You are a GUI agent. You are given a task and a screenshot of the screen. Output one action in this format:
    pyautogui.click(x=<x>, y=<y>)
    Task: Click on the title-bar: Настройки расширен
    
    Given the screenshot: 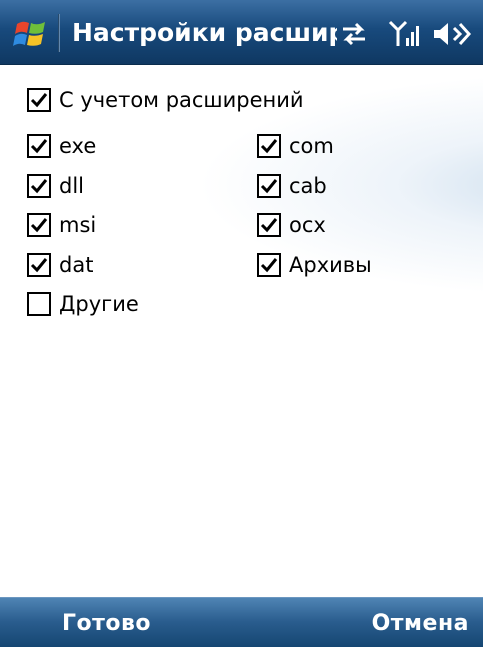 What is the action you would take?
    pyautogui.click(x=241, y=32)
    